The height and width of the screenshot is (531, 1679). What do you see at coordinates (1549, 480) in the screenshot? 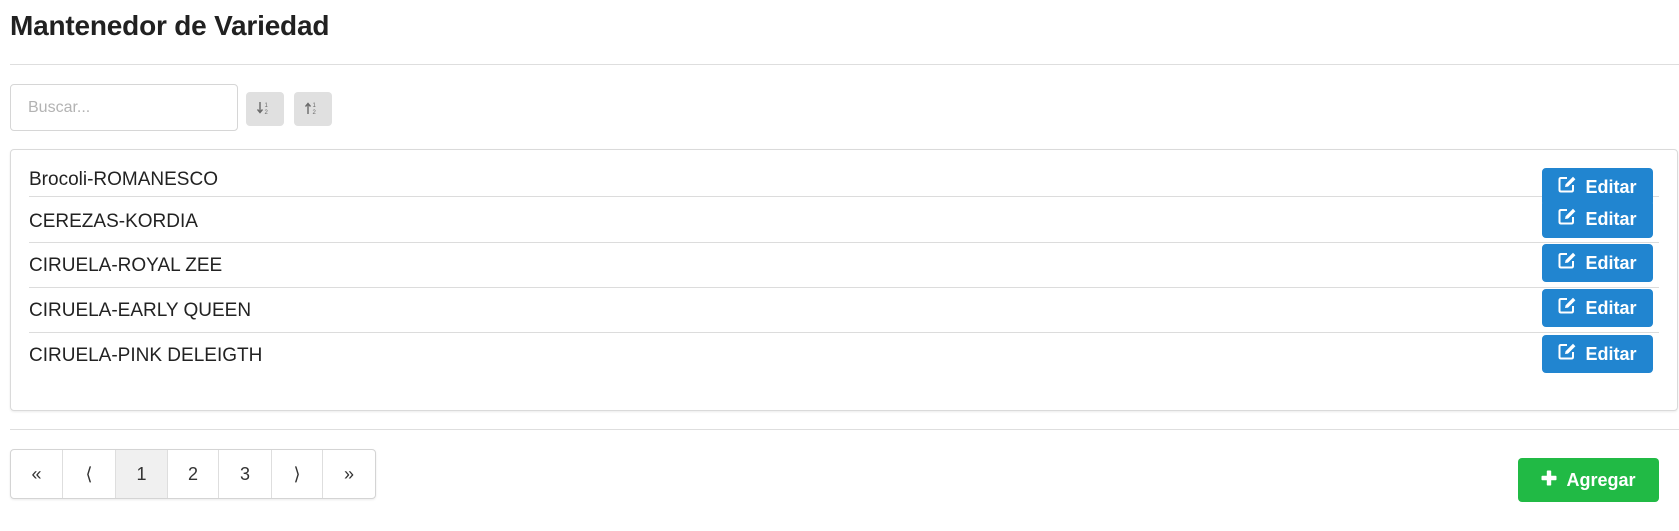
I see `plus-icon` at bounding box center [1549, 480].